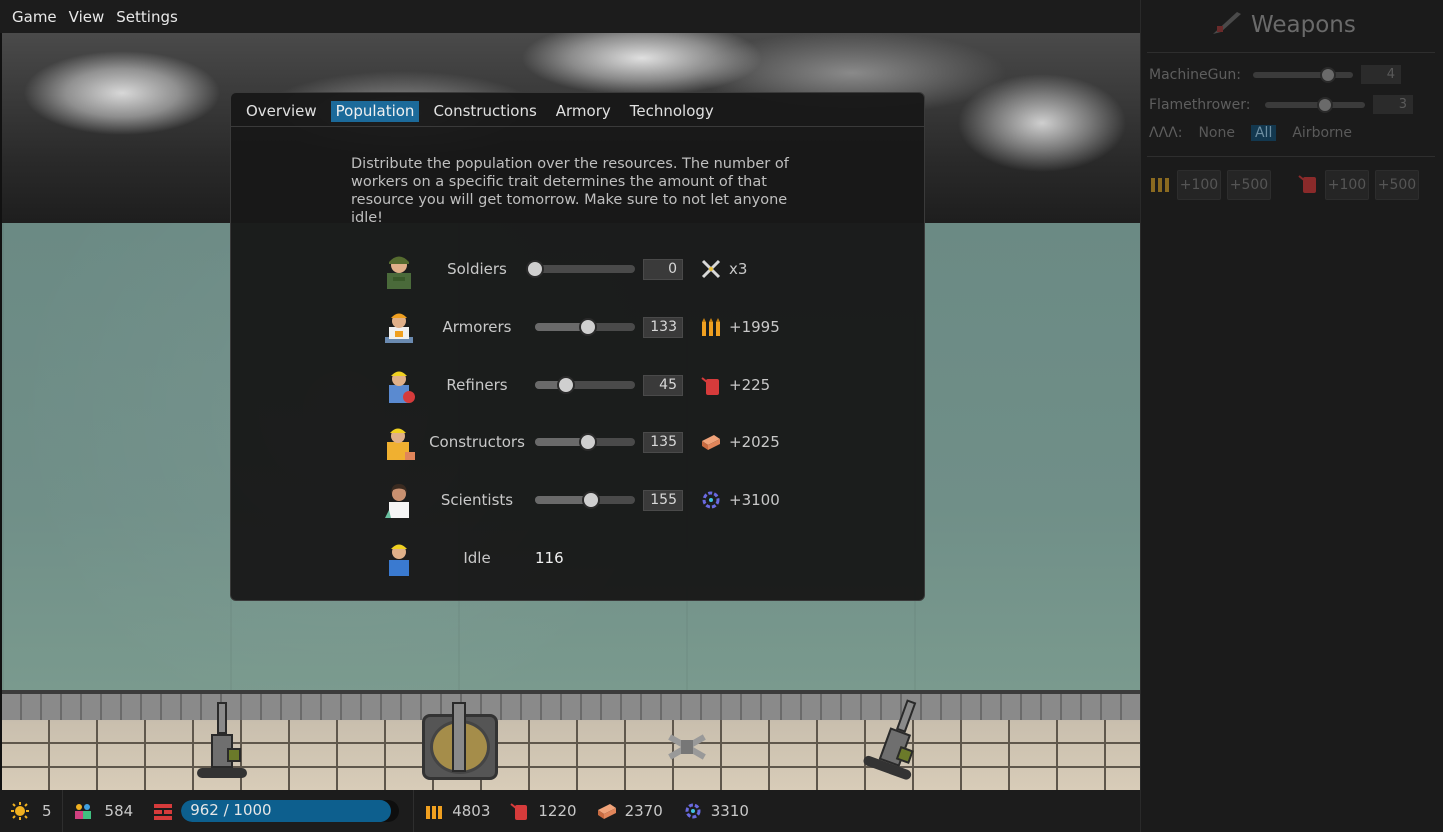 Image resolution: width=1443 pixels, height=832 pixels. What do you see at coordinates (1199, 185) in the screenshot?
I see `buy-ammo-100: +100` at bounding box center [1199, 185].